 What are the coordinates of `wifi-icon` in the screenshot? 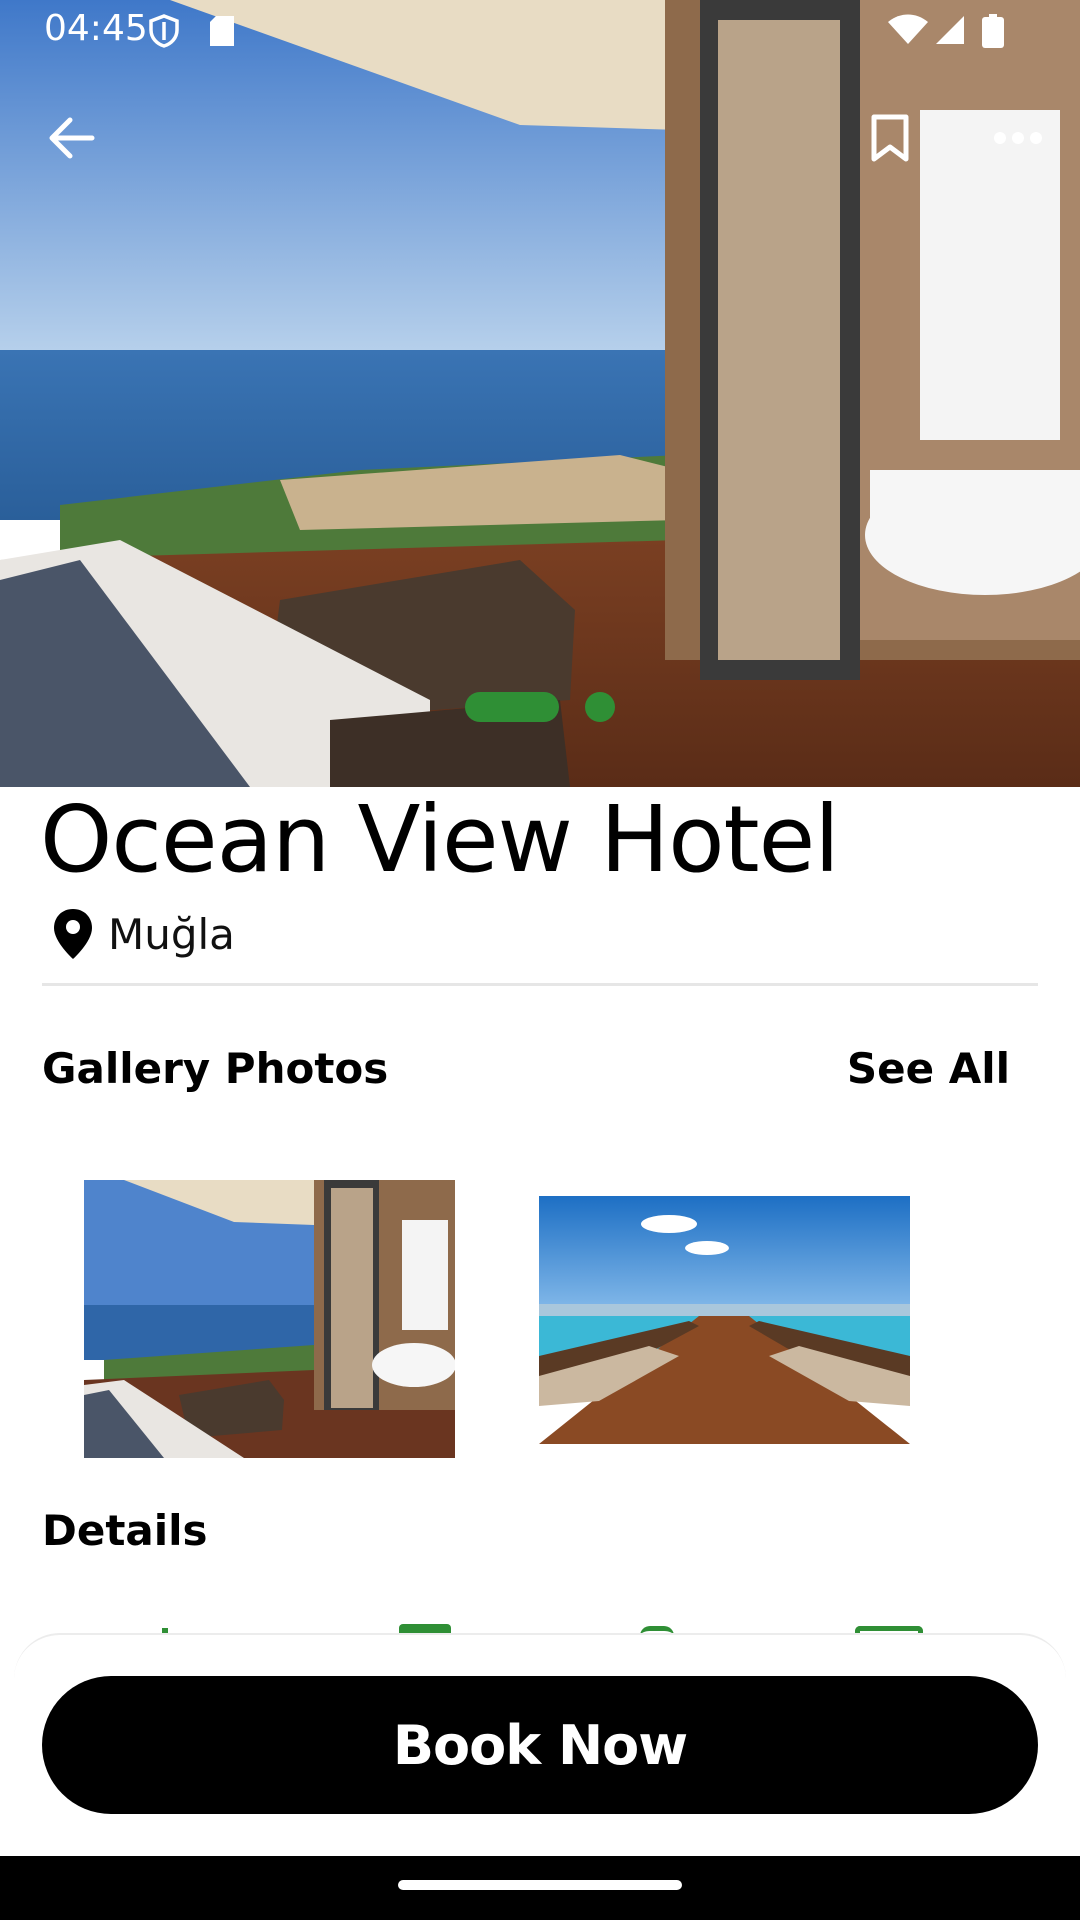 It's located at (908, 29).